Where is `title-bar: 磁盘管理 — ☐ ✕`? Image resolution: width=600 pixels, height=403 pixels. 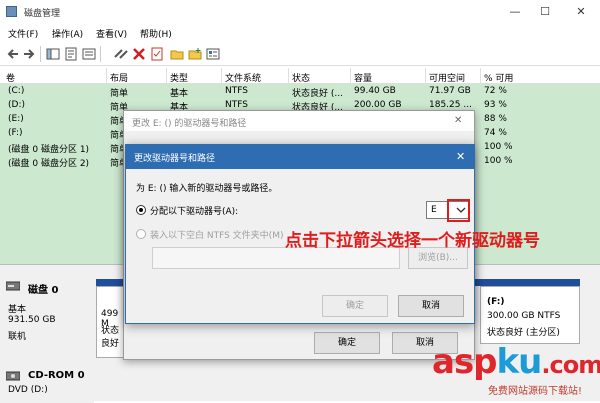 title-bar: 磁盘管理 — ☐ ✕ is located at coordinates (300, 12).